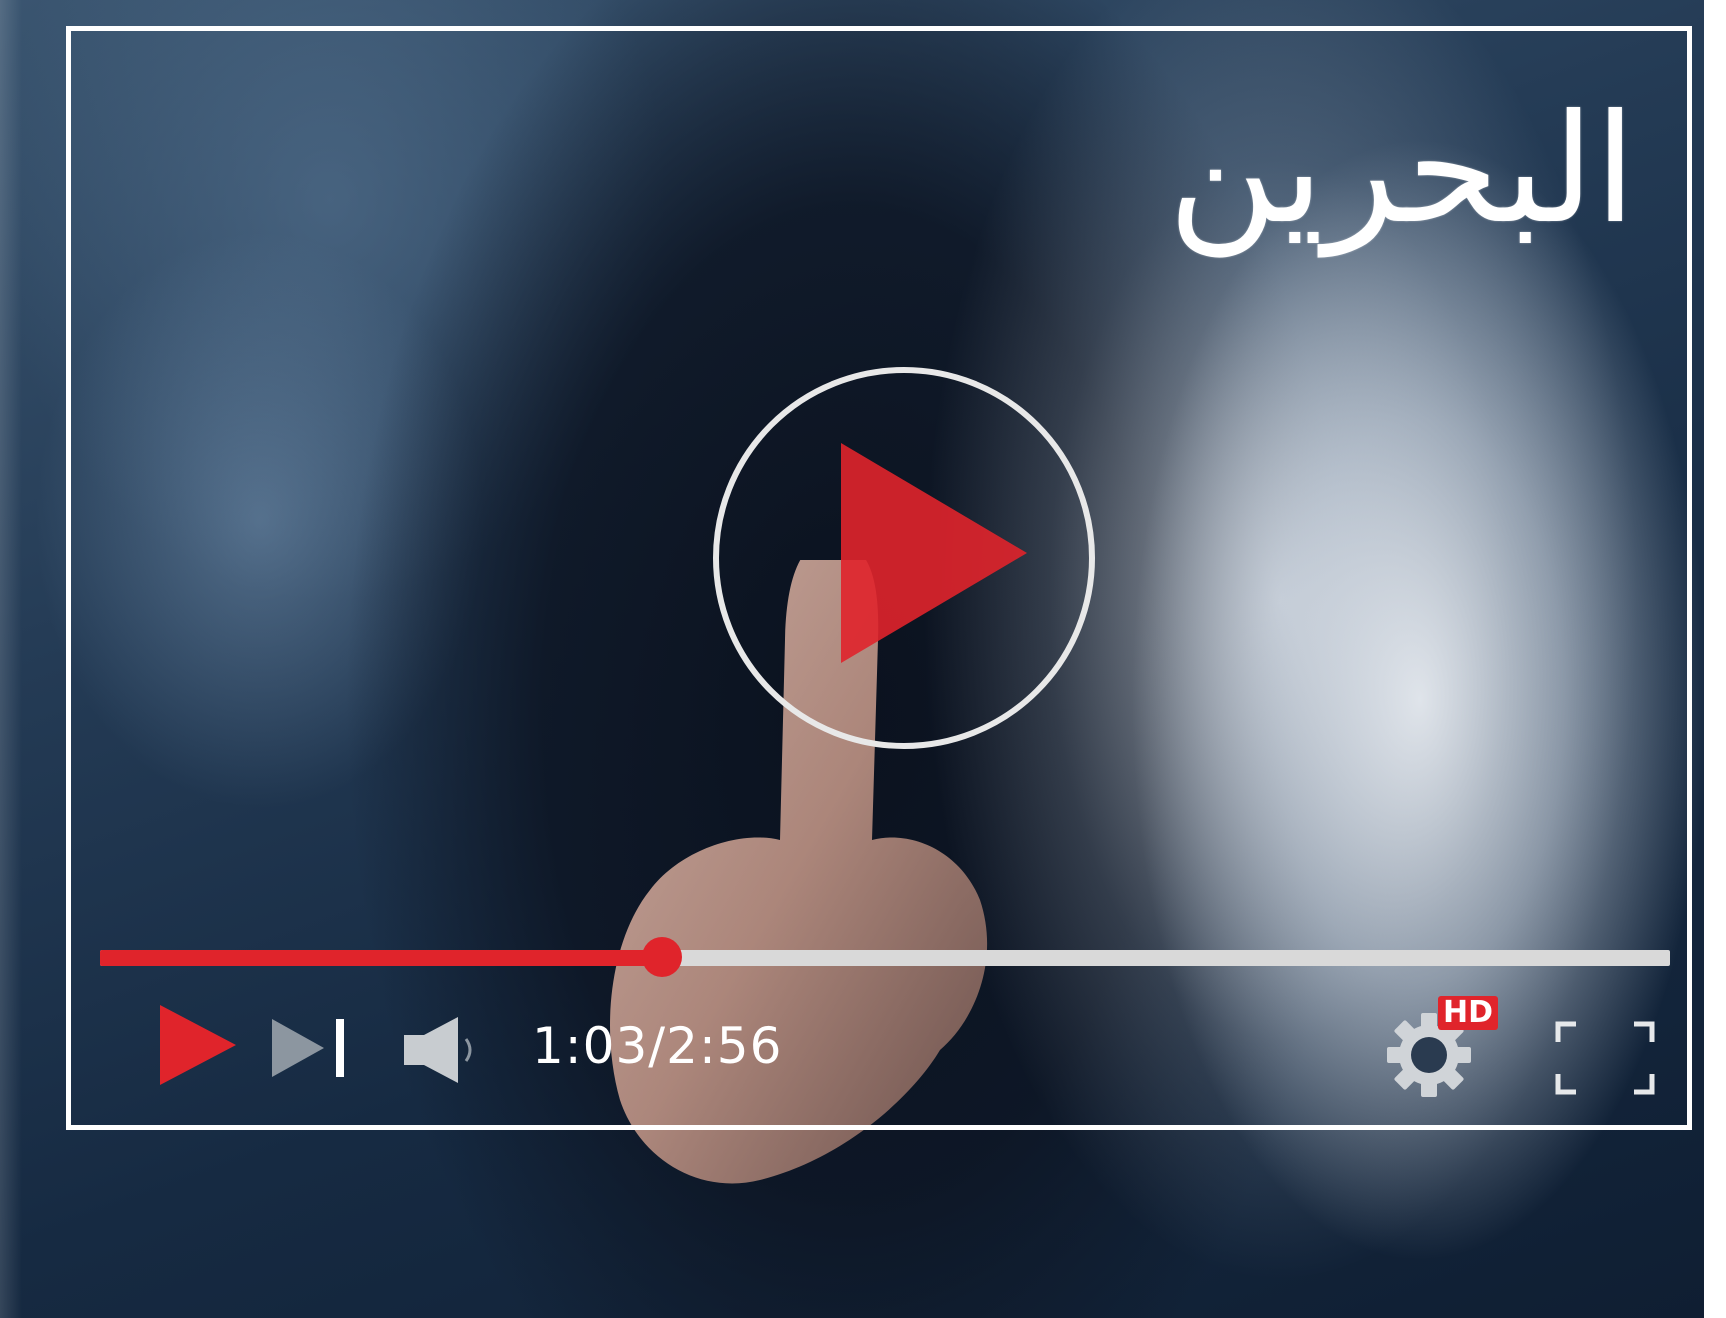  Describe the element at coordinates (1468, 1013) in the screenshot. I see `hd-badge: HD` at that location.